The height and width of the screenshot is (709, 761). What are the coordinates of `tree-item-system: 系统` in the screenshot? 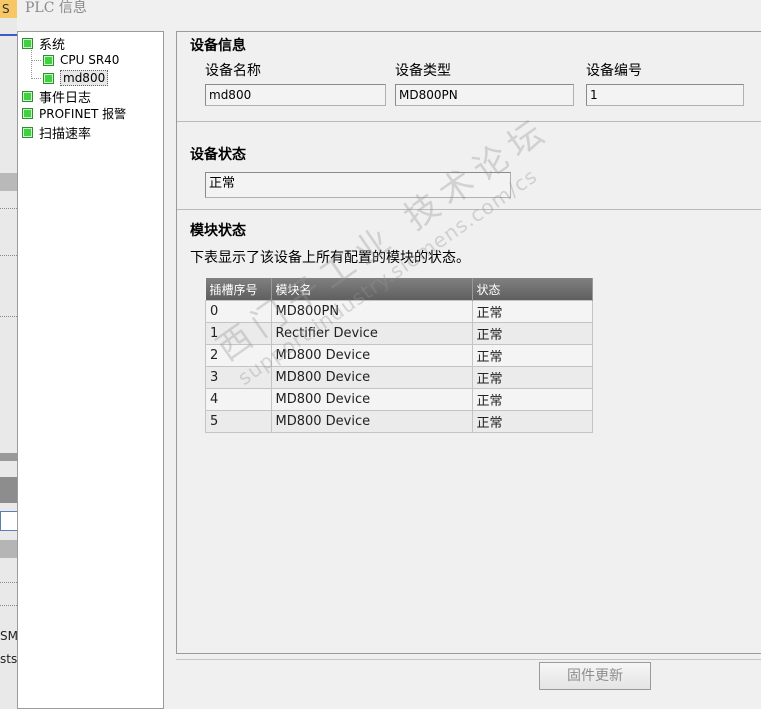 It's located at (43, 43).